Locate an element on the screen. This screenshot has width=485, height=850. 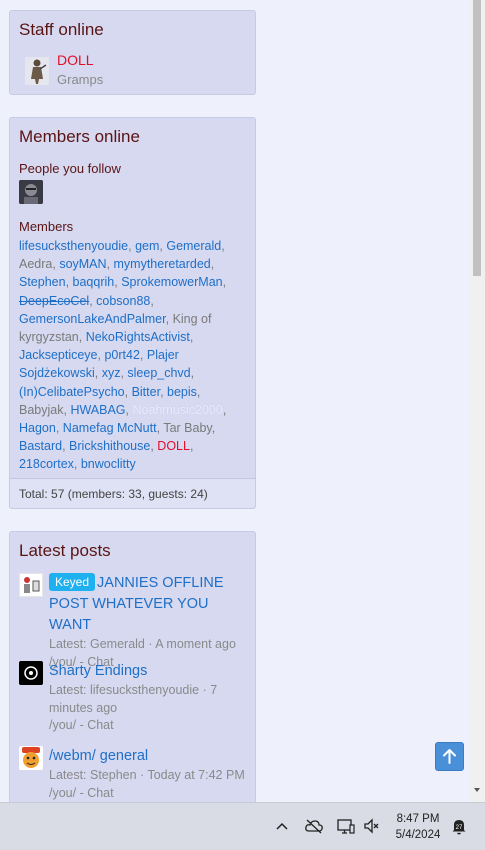
member-link: Bitter is located at coordinates (146, 392).